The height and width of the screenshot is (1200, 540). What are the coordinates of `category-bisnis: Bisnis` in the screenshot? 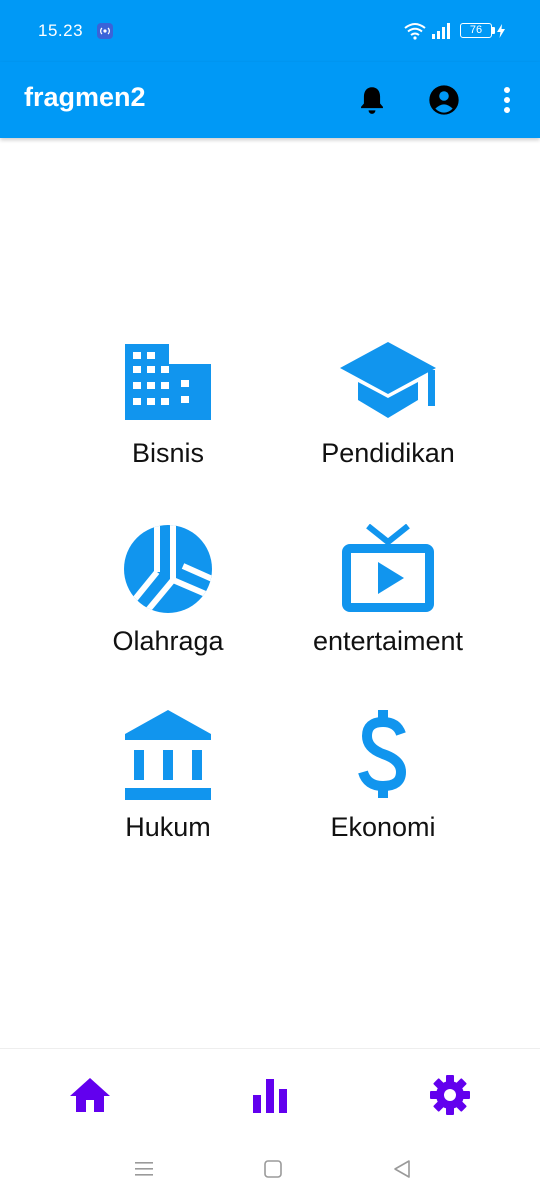 It's located at (168, 415).